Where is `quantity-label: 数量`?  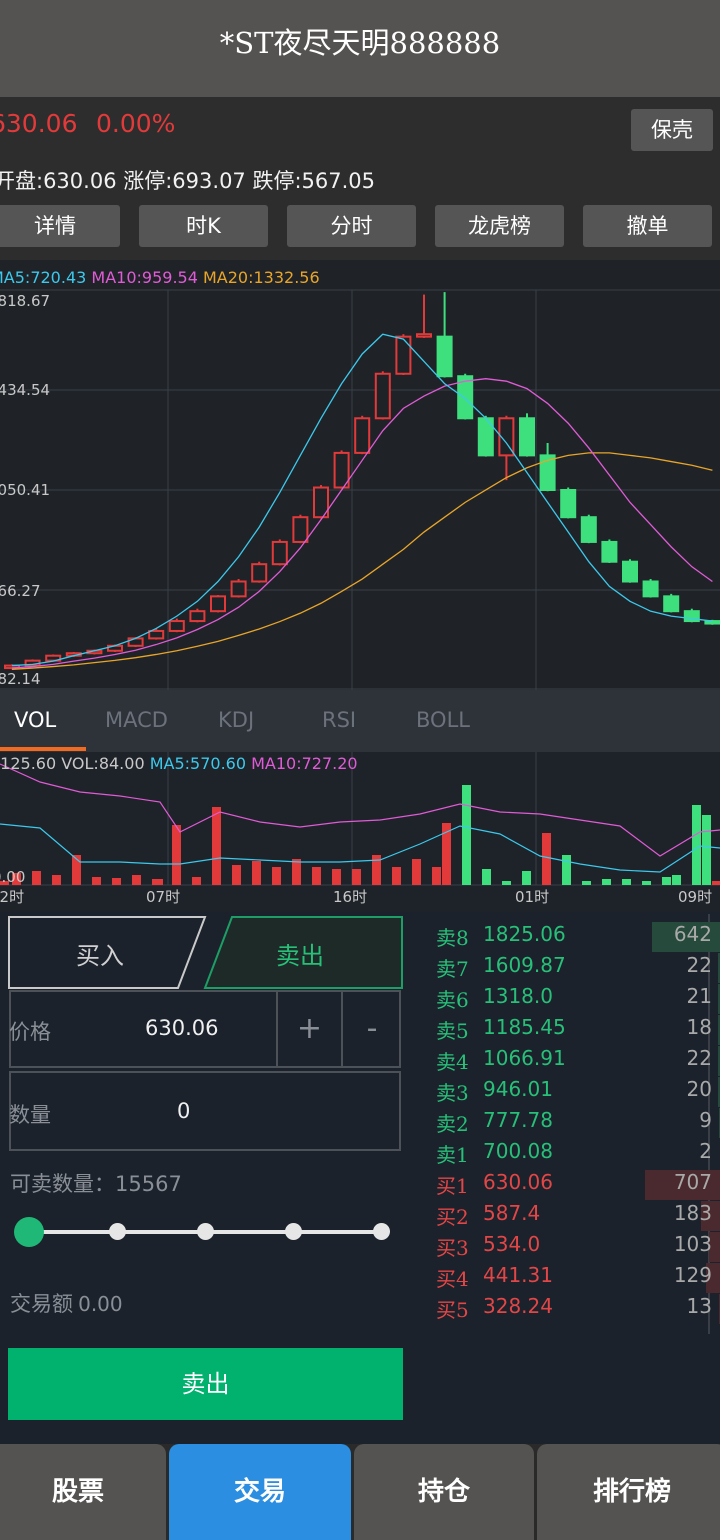 quantity-label: 数量 is located at coordinates (30, 1115).